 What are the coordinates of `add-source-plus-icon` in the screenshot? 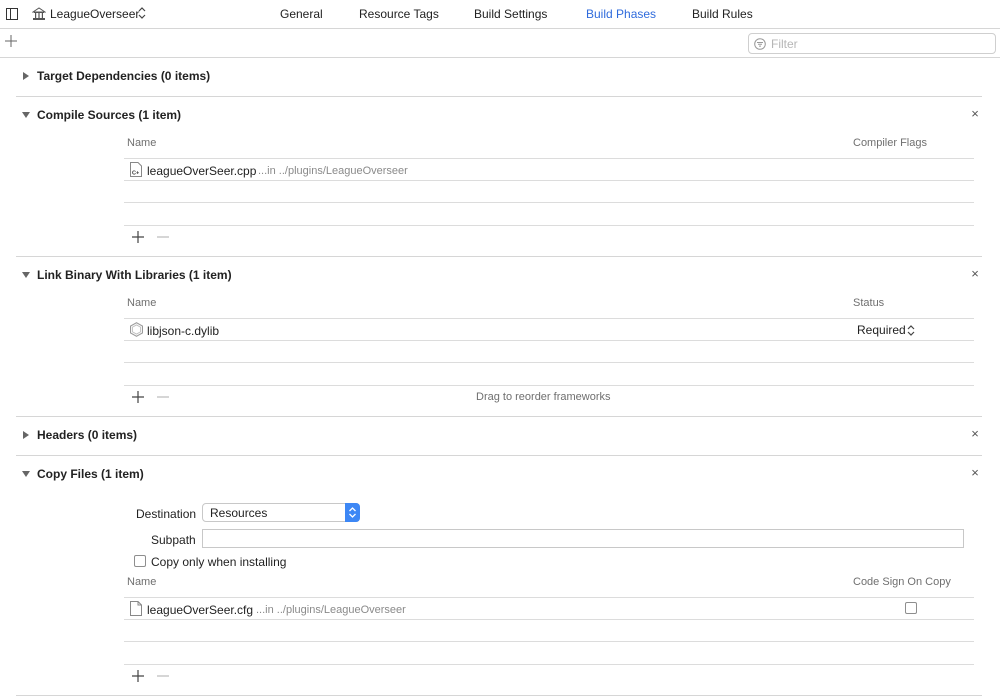 It's located at (138, 237).